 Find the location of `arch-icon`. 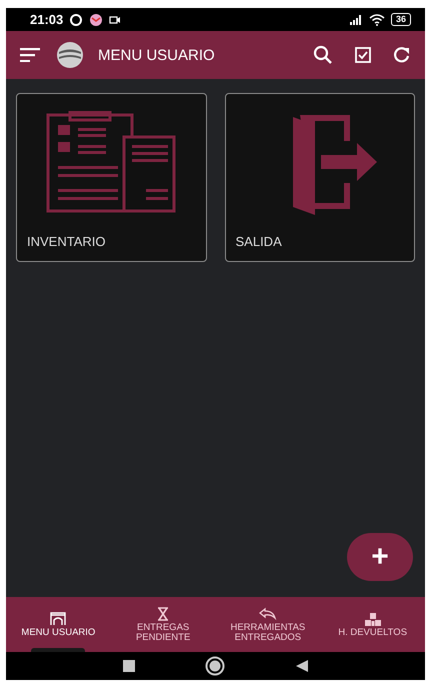

arch-icon is located at coordinates (58, 619).